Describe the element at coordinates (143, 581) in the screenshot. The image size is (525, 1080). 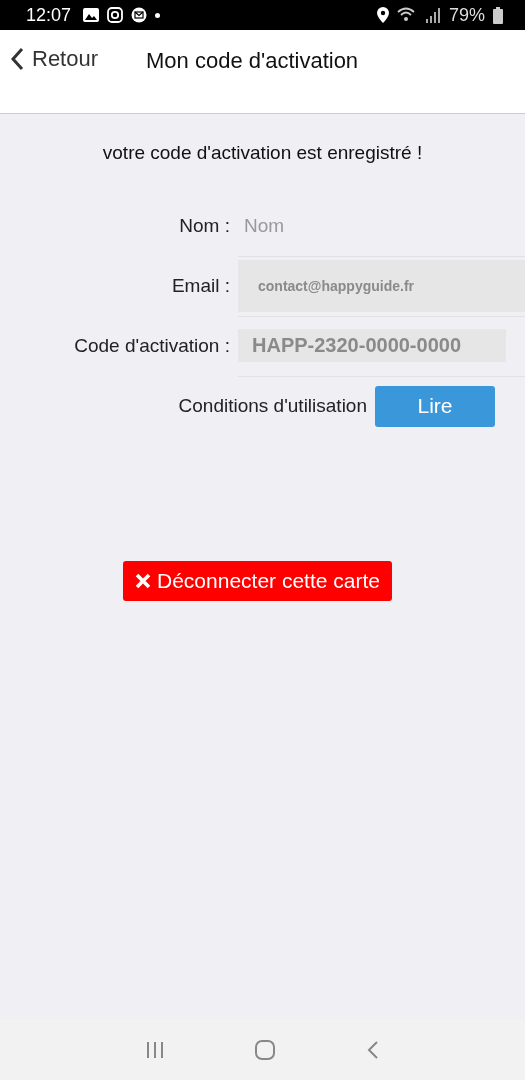
I see `close-icon` at that location.